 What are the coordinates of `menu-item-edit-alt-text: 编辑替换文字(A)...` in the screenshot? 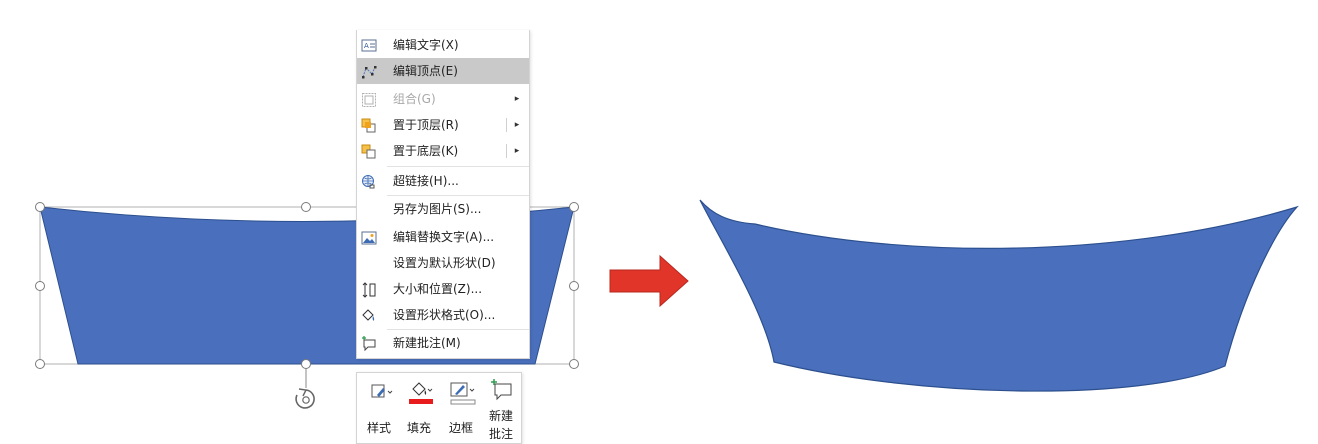 It's located at (443, 237).